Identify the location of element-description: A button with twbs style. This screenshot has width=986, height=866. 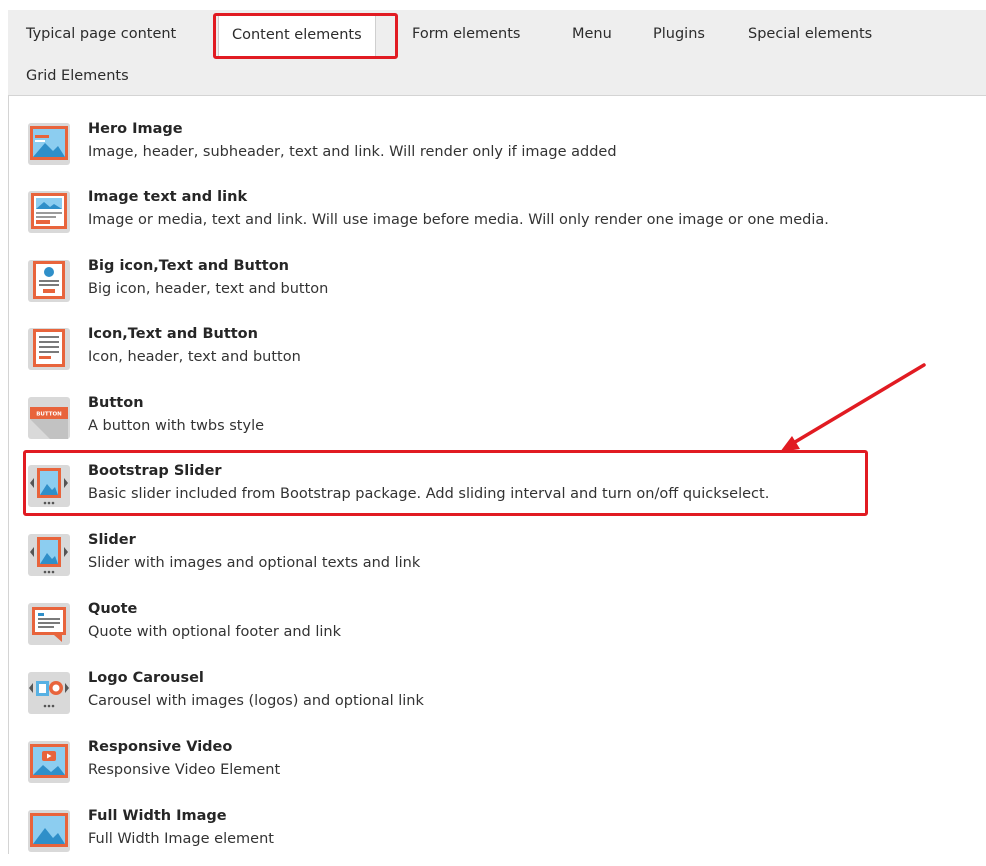
(176, 426).